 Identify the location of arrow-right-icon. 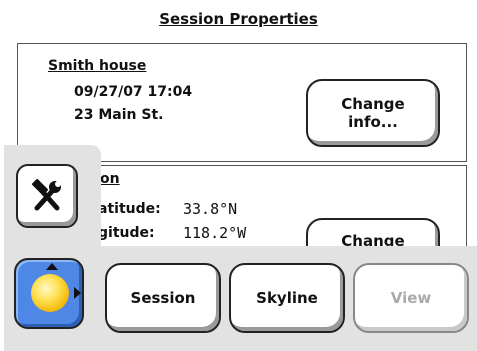
(77, 293).